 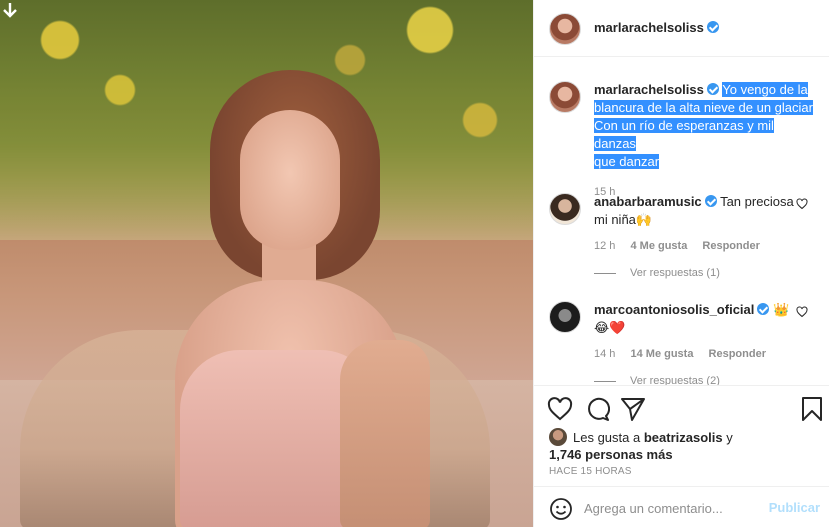 I want to click on photo-face, so click(x=290, y=180).